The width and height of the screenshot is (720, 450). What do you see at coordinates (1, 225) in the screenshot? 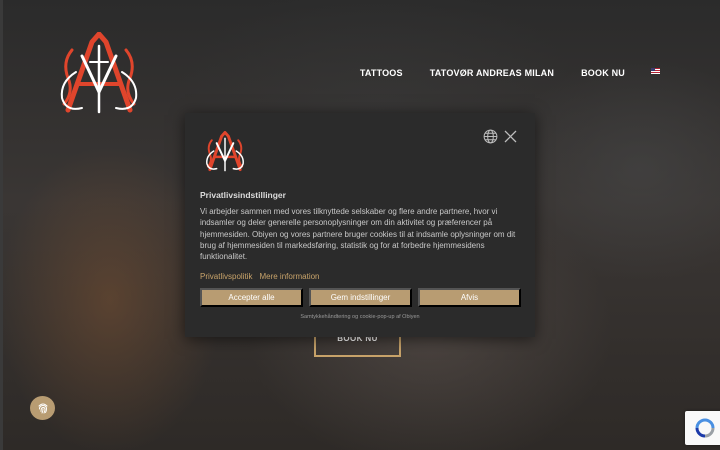
I see `page-edge` at bounding box center [1, 225].